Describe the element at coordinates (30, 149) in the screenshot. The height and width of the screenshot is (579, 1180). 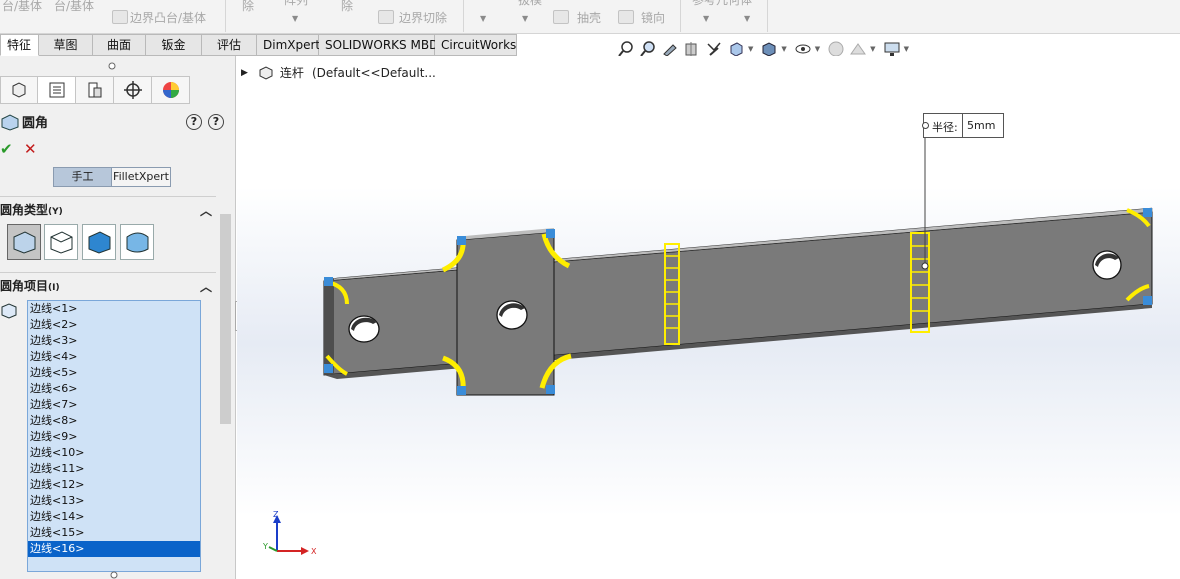
I see `cancel-button: ✕` at that location.